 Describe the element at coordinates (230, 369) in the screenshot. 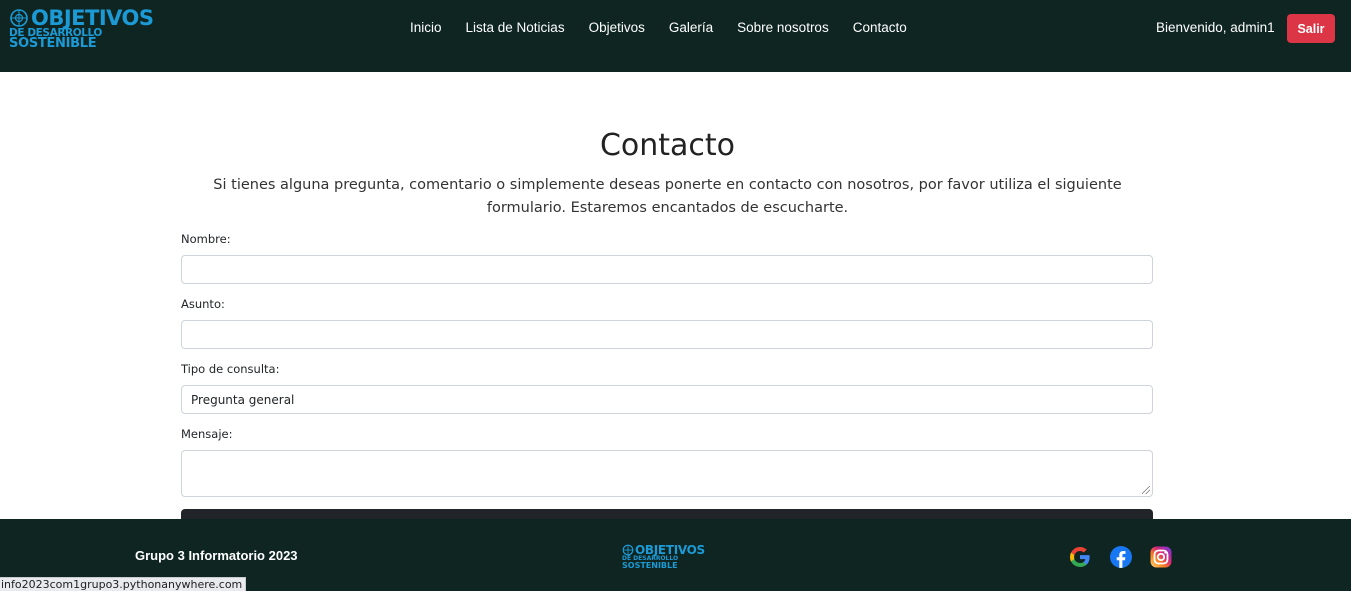

I see `type-label: Tipo de consulta:` at that location.